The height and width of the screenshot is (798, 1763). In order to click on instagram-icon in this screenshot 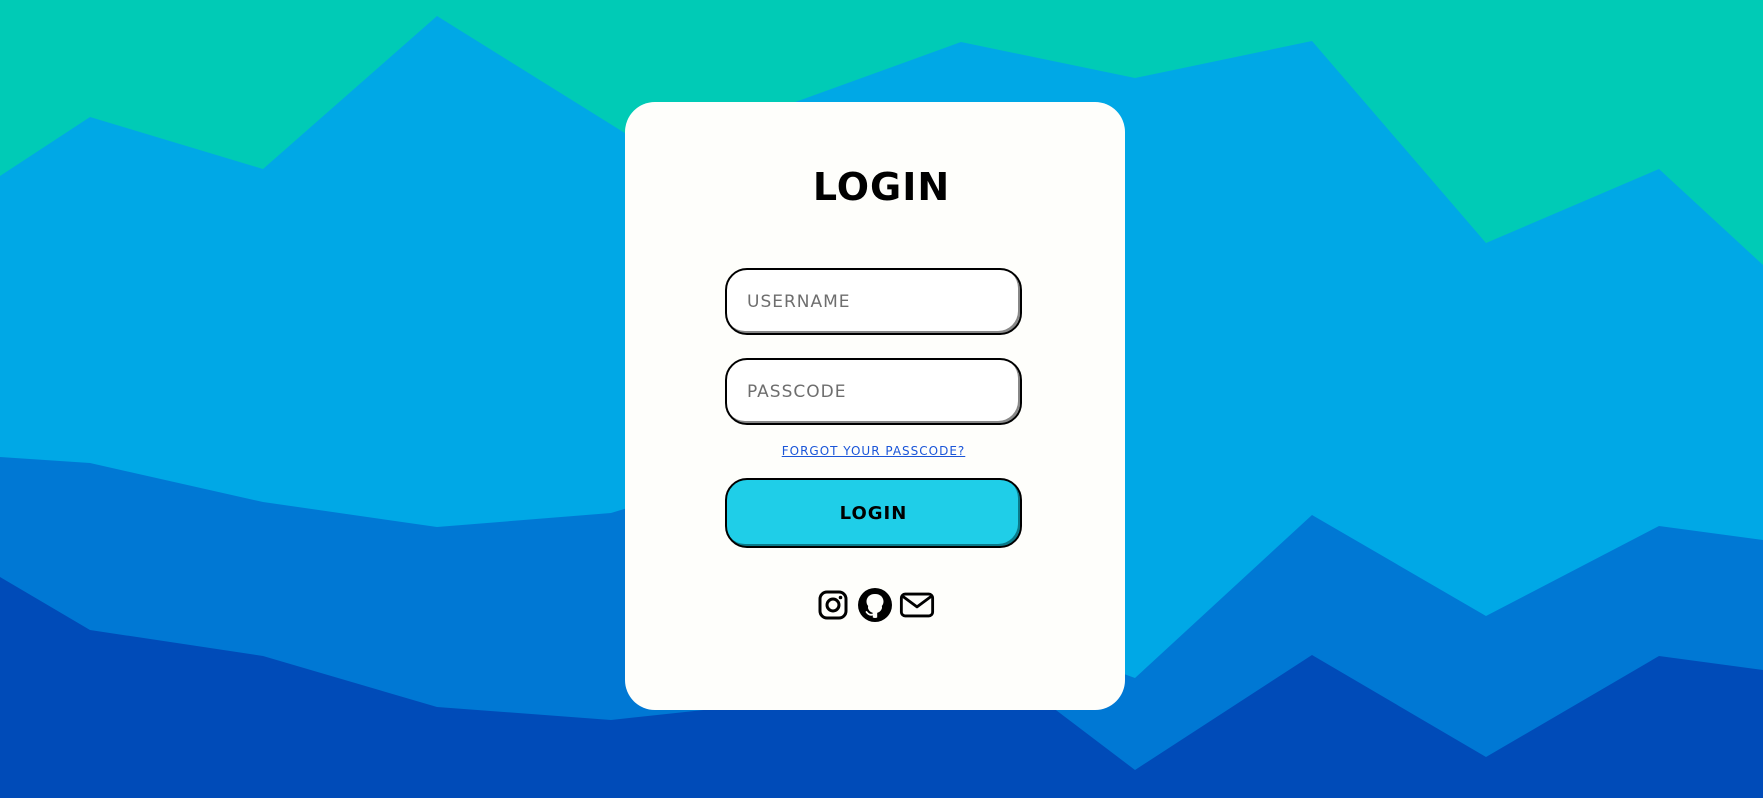, I will do `click(833, 605)`.